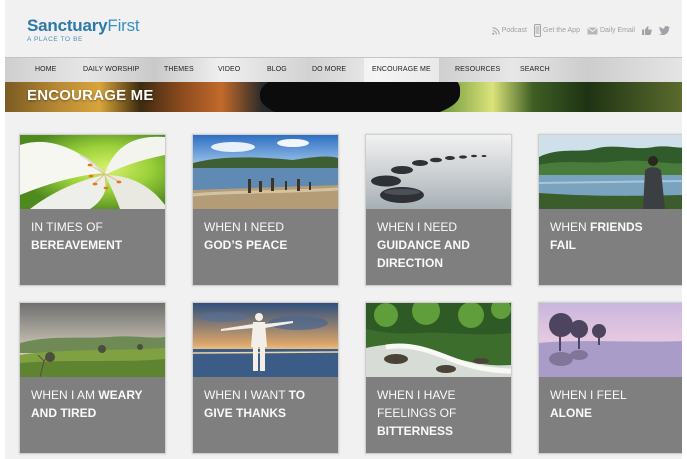 The width and height of the screenshot is (687, 459). Describe the element at coordinates (55, 39) in the screenshot. I see `logo-tagline: A PLACE TO BE` at that location.